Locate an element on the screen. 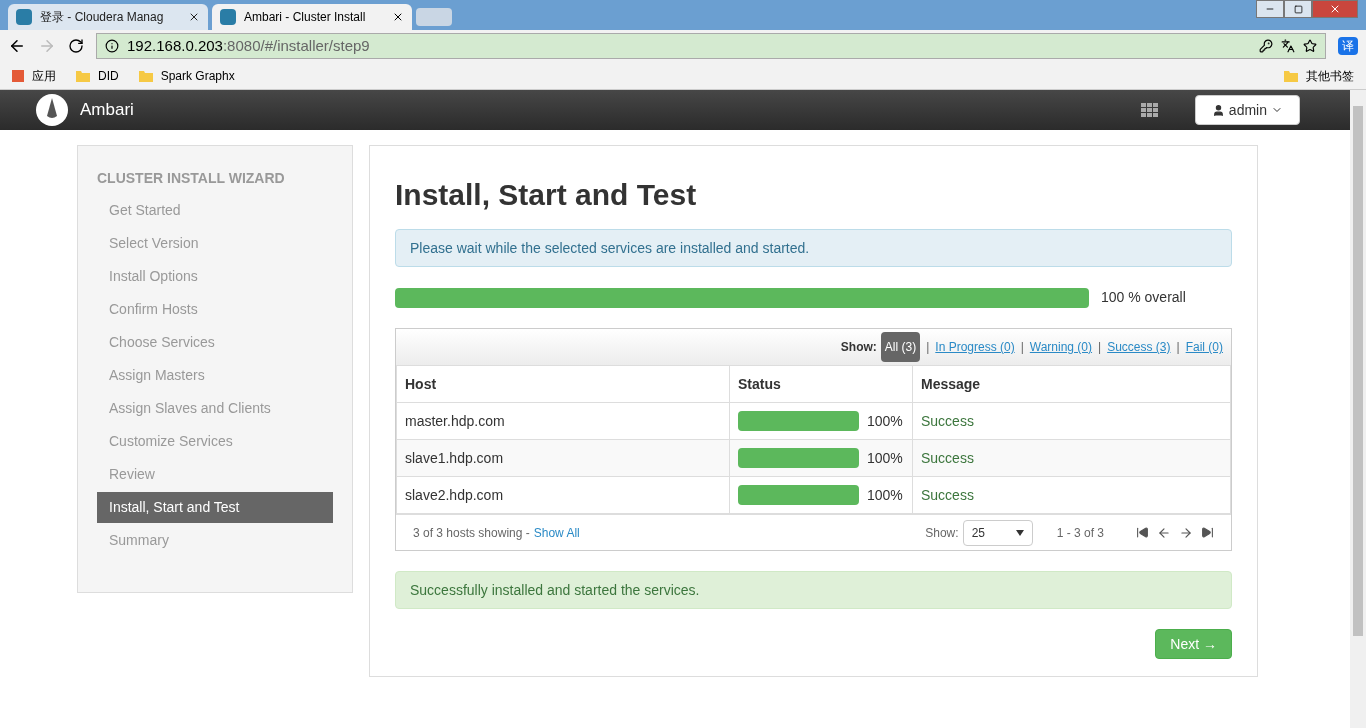  first-page-icon is located at coordinates (1142, 532).